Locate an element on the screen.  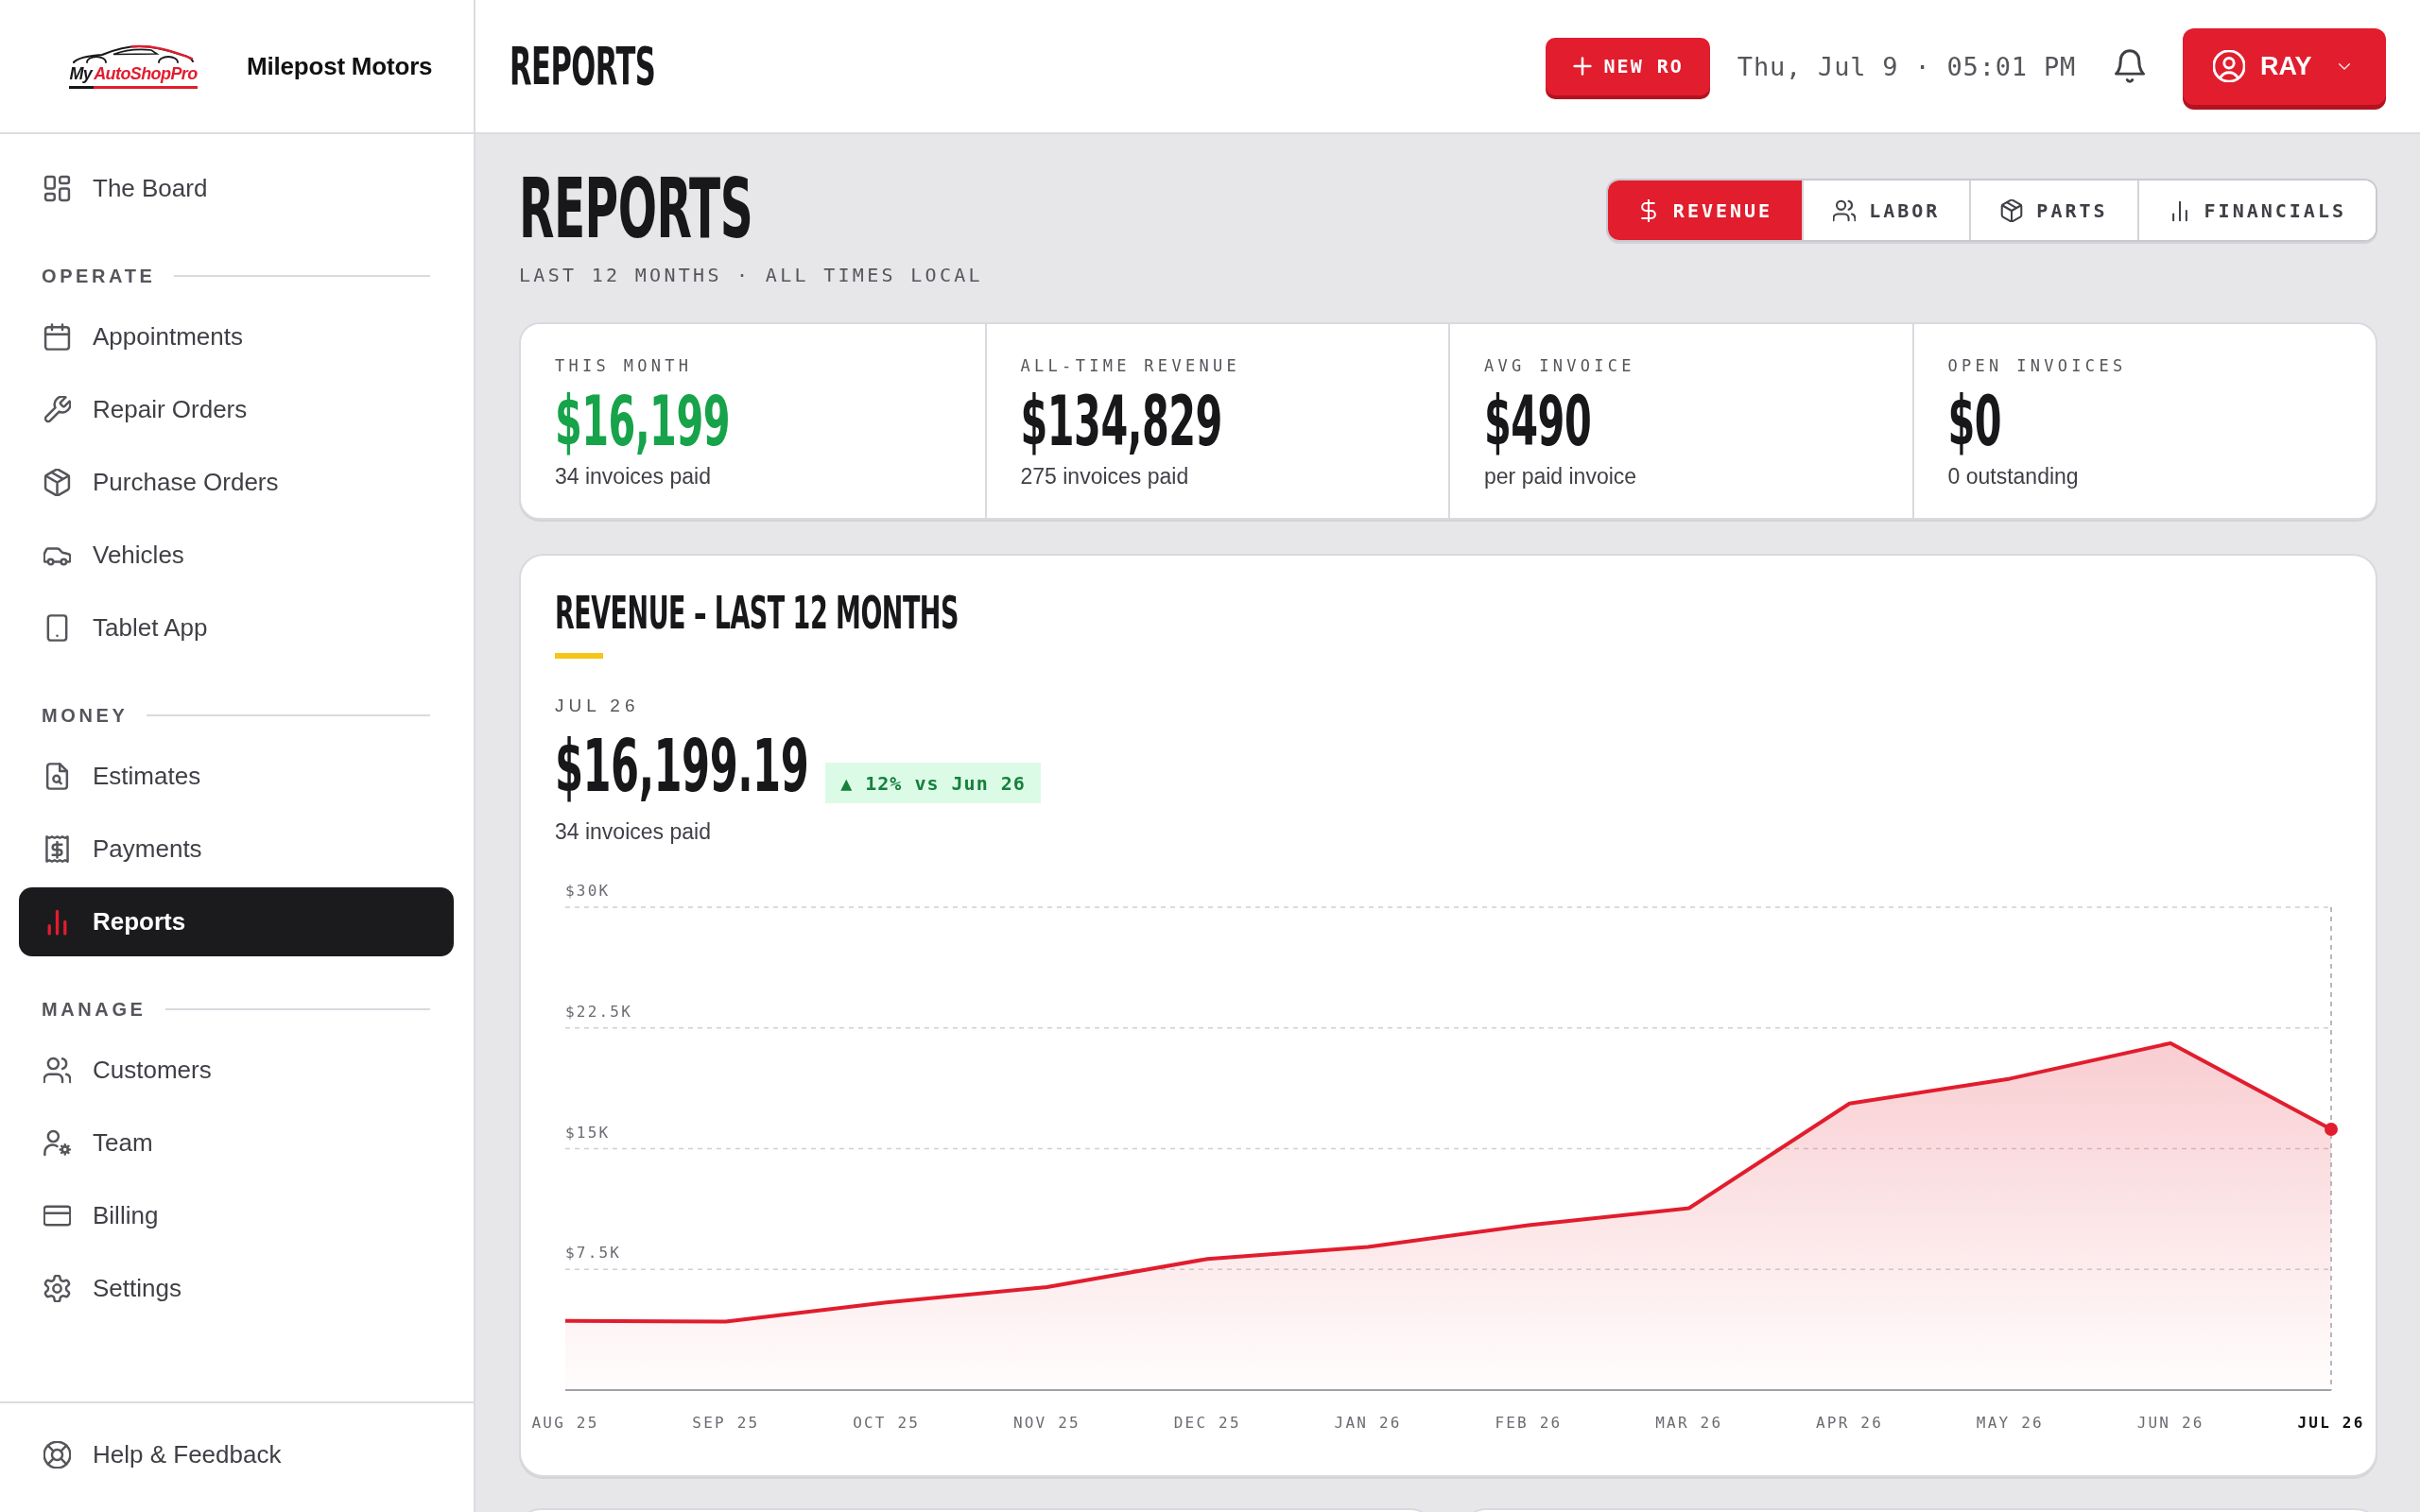
nav-item: Estimates is located at coordinates (236, 776).